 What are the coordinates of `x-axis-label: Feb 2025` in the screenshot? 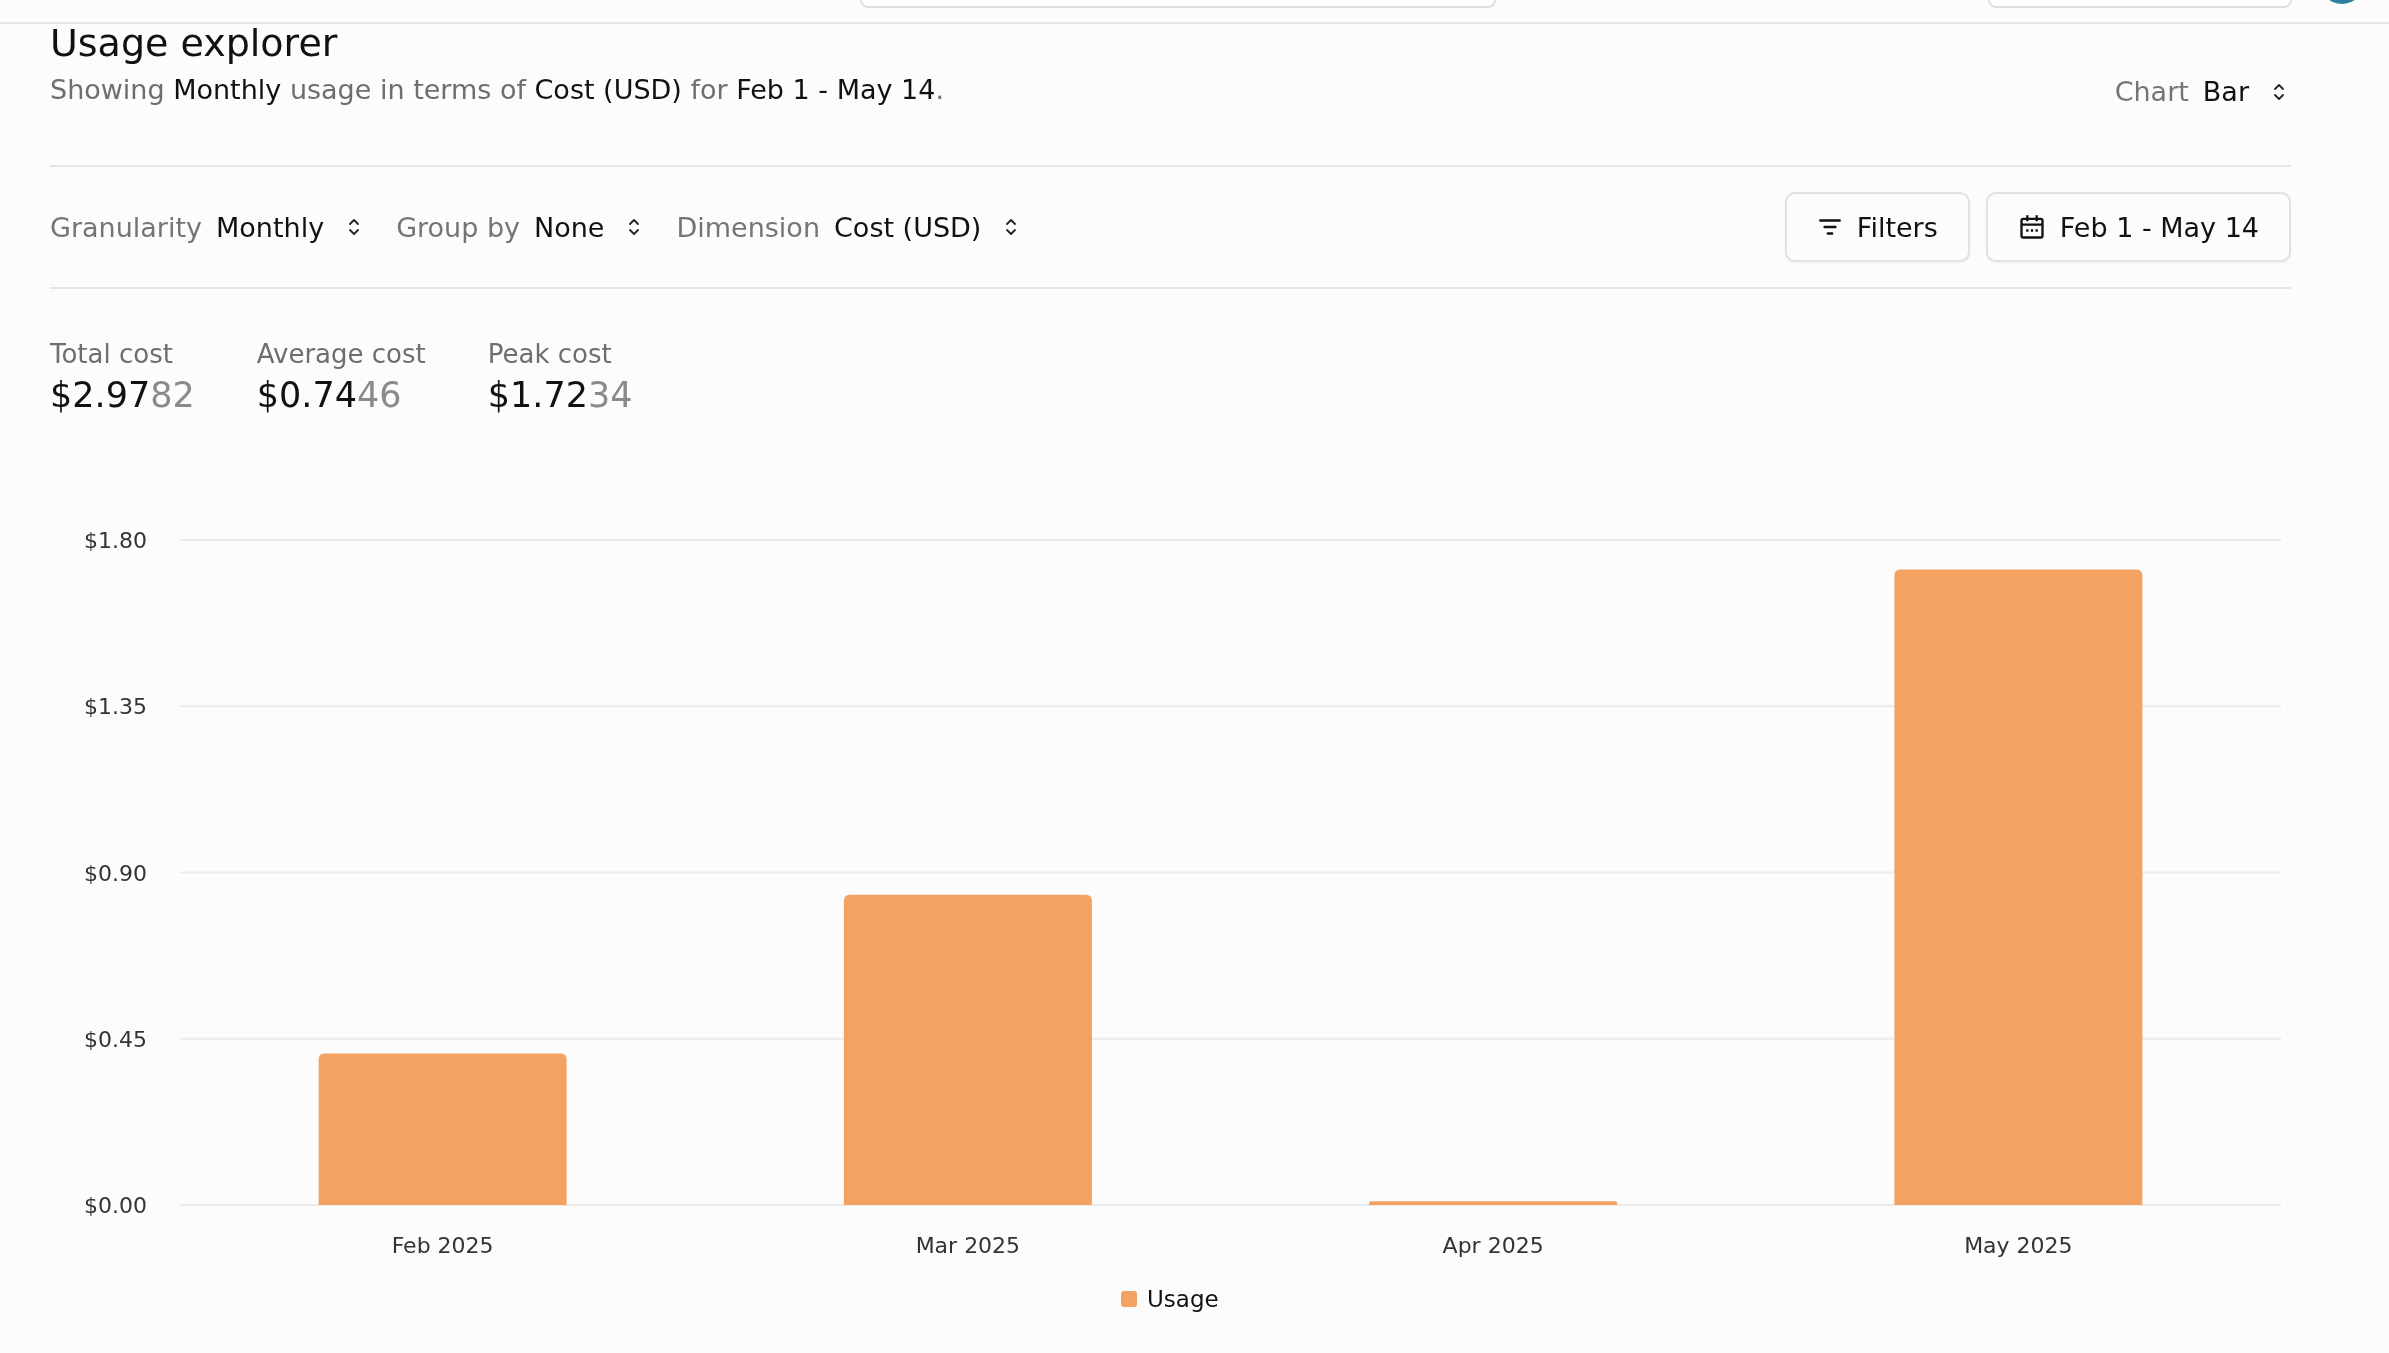 It's located at (442, 1245).